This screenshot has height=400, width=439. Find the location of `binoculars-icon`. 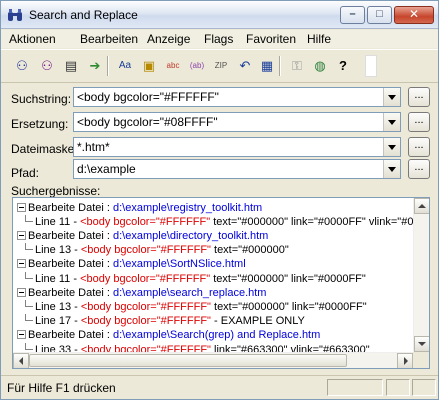

binoculars-icon is located at coordinates (15, 15).